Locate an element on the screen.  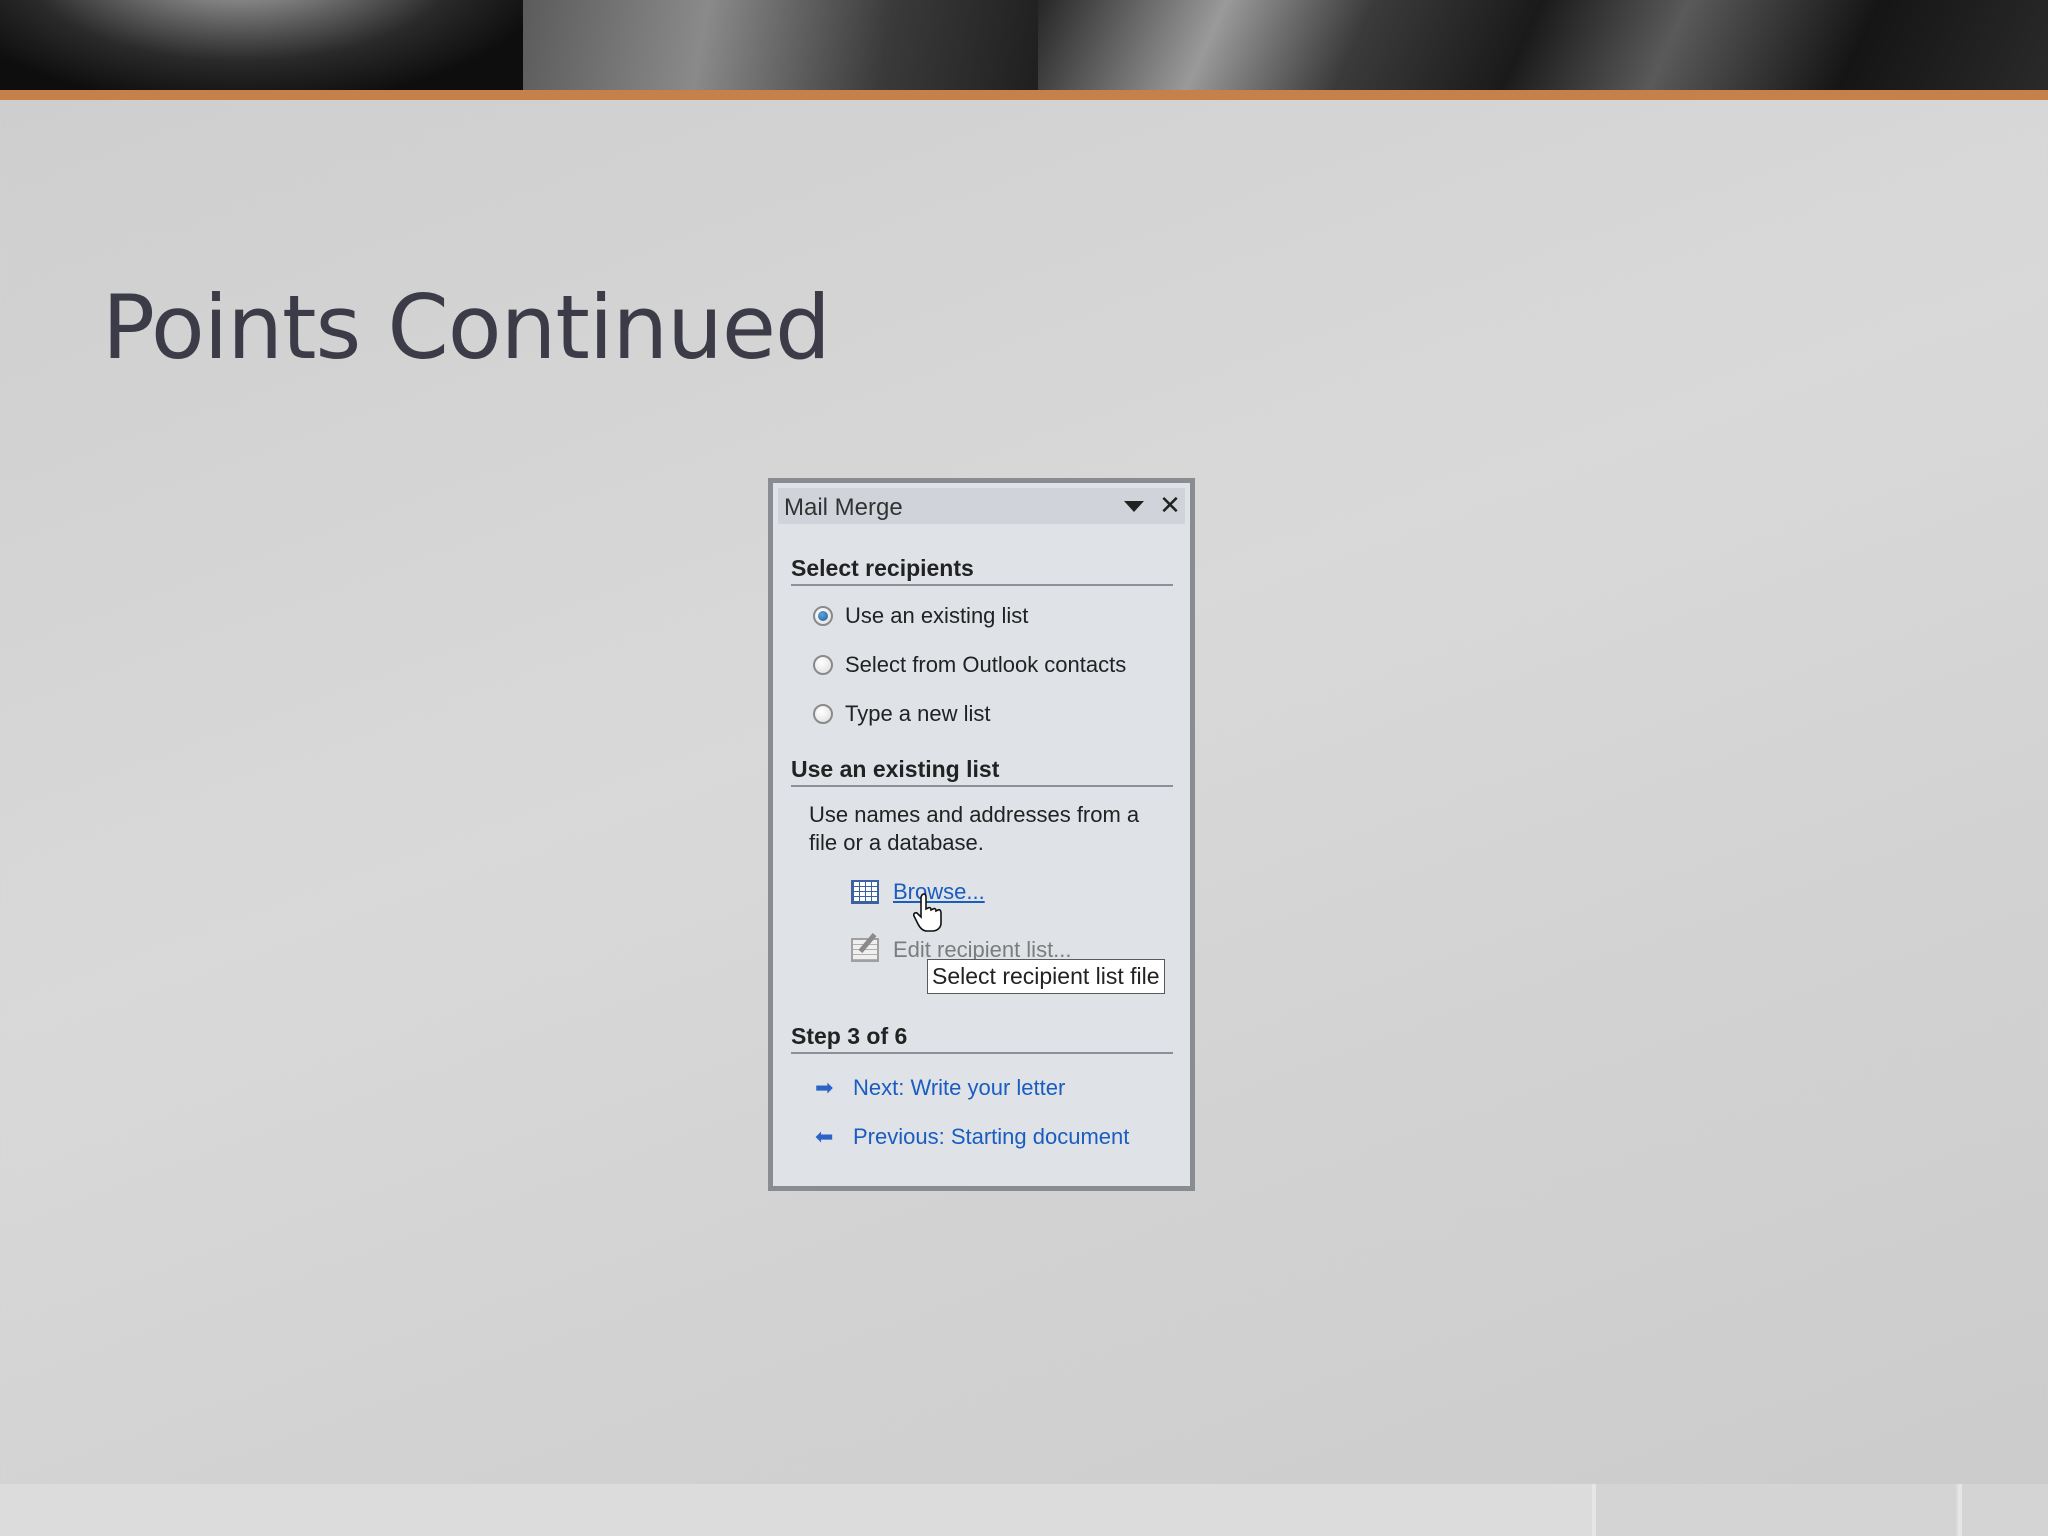
previous-step-link: ⬅ Previous: Starting document is located at coordinates (972, 1137).